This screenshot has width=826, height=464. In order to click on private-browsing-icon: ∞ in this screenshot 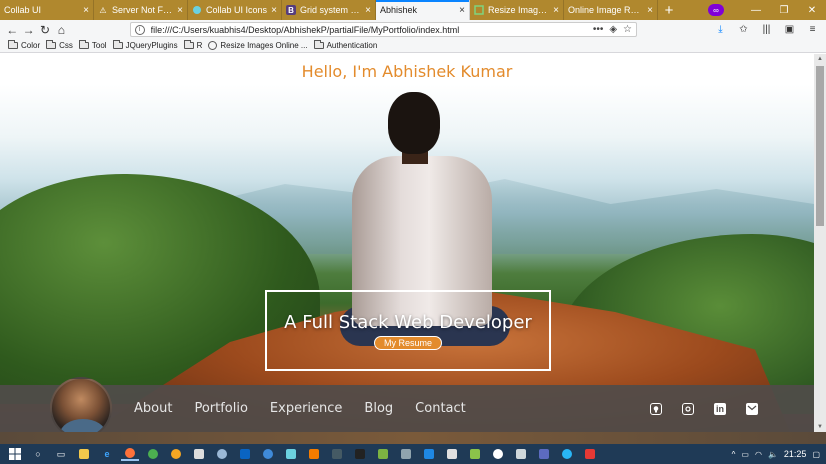, I will do `click(716, 10)`.